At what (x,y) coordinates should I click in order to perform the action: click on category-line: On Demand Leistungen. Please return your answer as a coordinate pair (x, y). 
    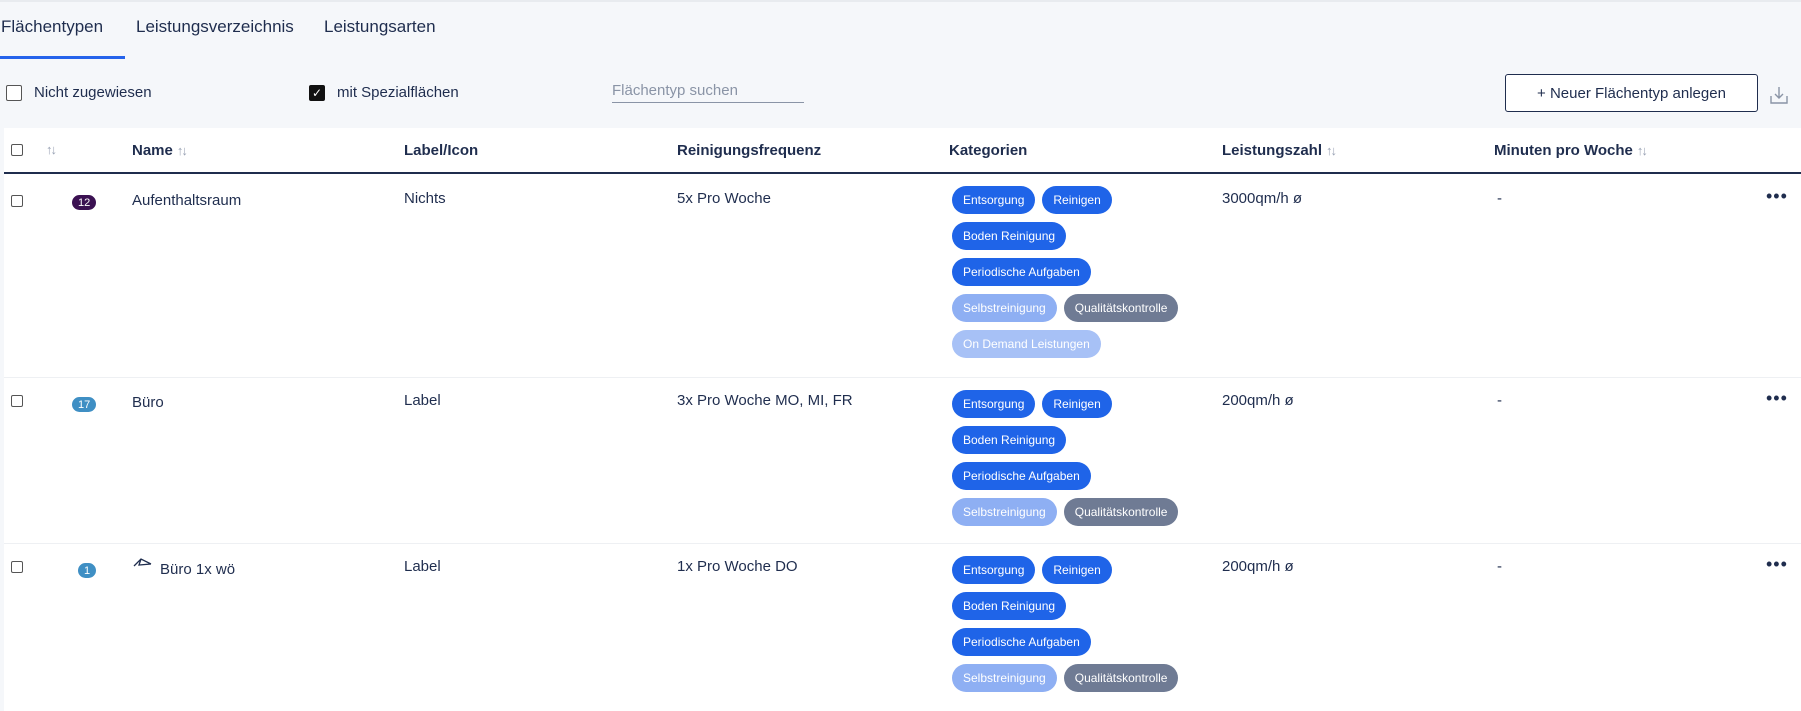
    Looking at the image, I should click on (1072, 344).